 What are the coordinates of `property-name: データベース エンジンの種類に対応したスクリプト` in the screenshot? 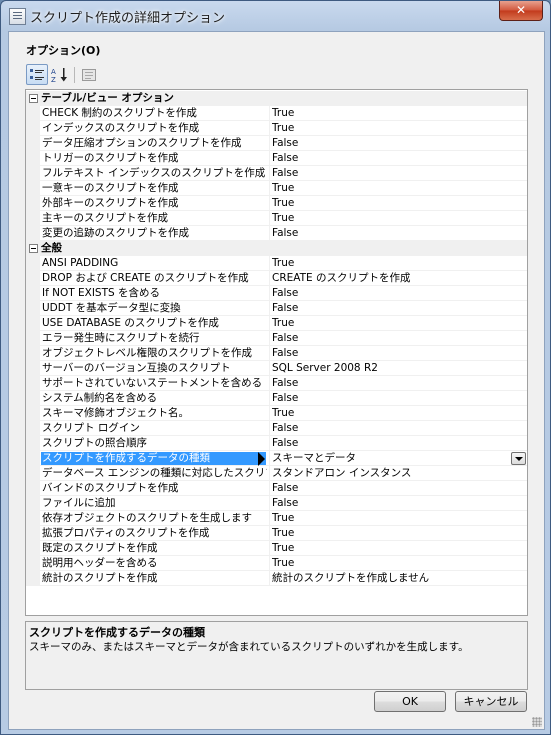 It's located at (154, 473).